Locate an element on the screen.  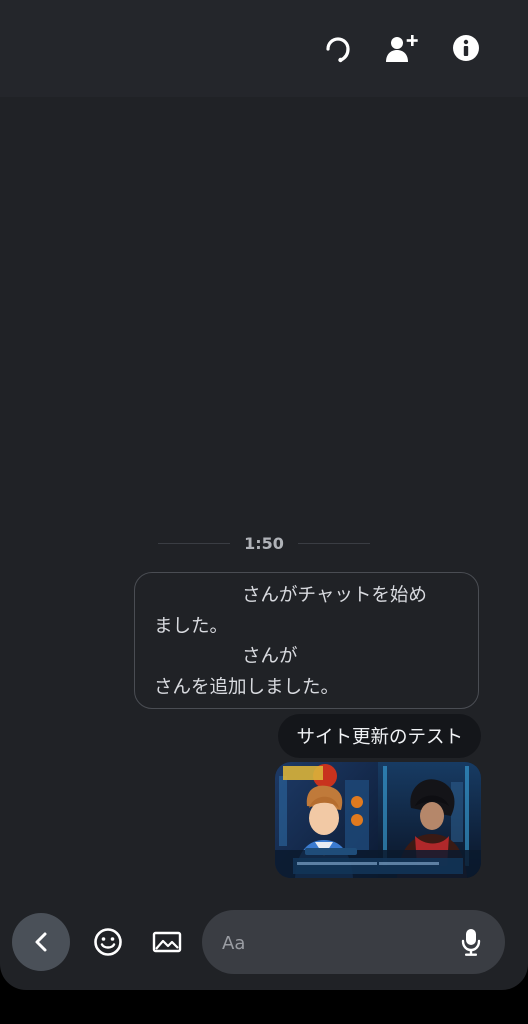
back-button is located at coordinates (41, 942).